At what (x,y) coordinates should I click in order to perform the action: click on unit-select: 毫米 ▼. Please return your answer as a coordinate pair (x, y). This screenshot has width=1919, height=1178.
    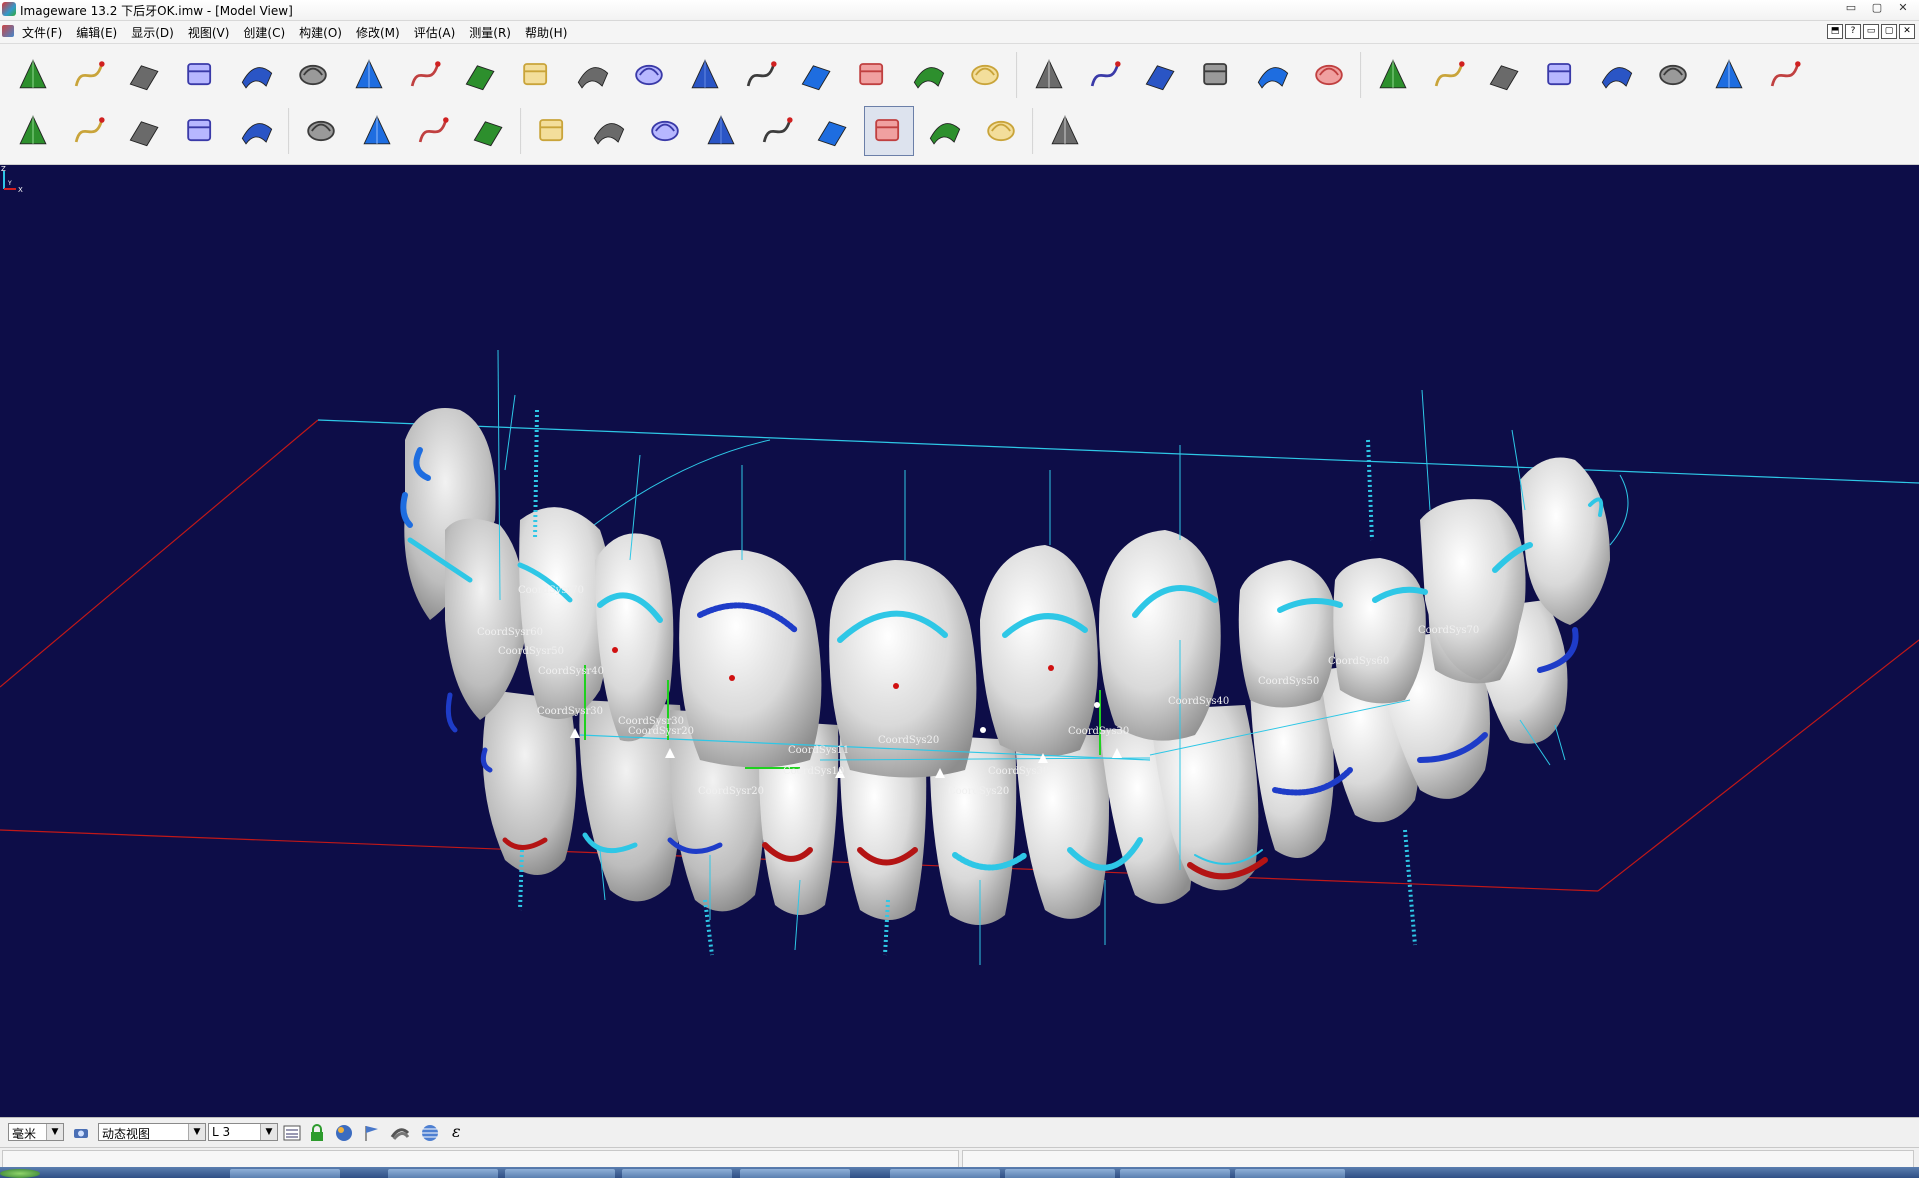
    Looking at the image, I should click on (36, 1132).